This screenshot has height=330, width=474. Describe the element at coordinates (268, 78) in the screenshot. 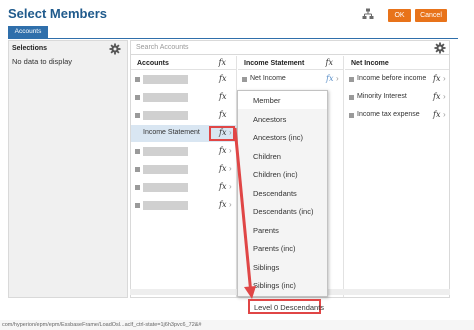

I see `list-item-label: Net Income` at that location.